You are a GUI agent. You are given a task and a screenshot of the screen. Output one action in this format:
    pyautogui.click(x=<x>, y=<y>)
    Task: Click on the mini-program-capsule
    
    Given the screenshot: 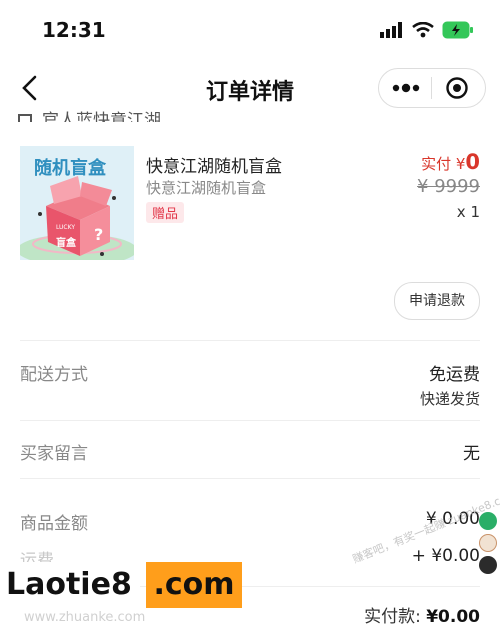 What is the action you would take?
    pyautogui.click(x=432, y=88)
    